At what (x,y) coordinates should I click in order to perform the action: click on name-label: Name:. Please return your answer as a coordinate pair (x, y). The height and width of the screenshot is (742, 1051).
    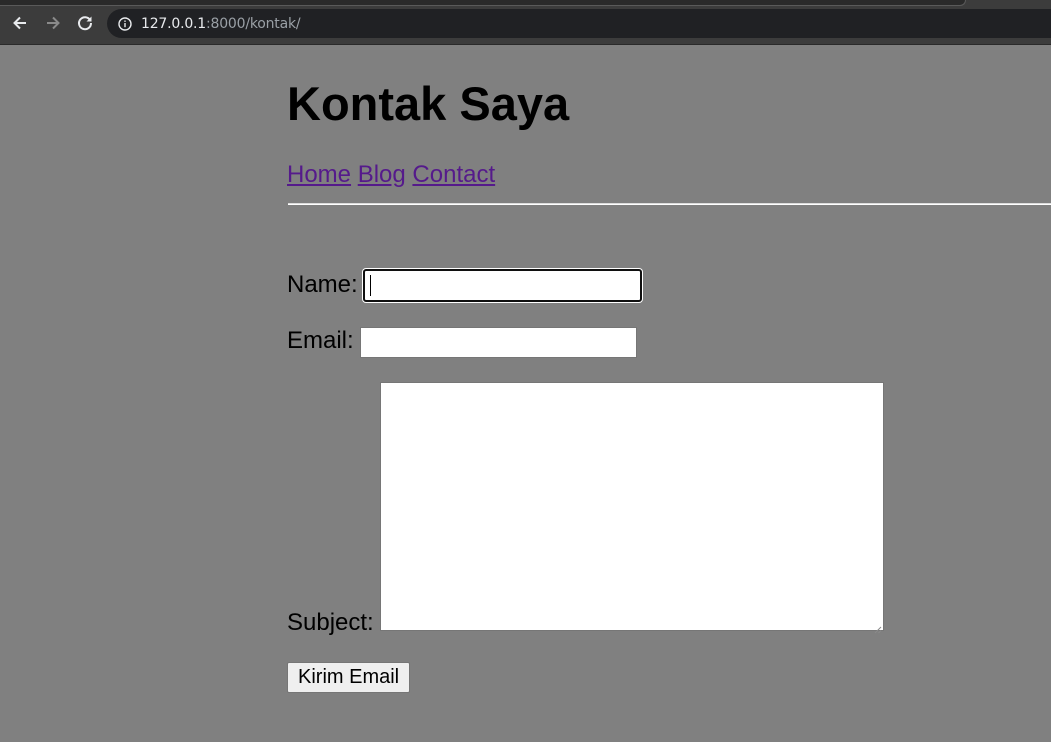
    Looking at the image, I should click on (322, 284).